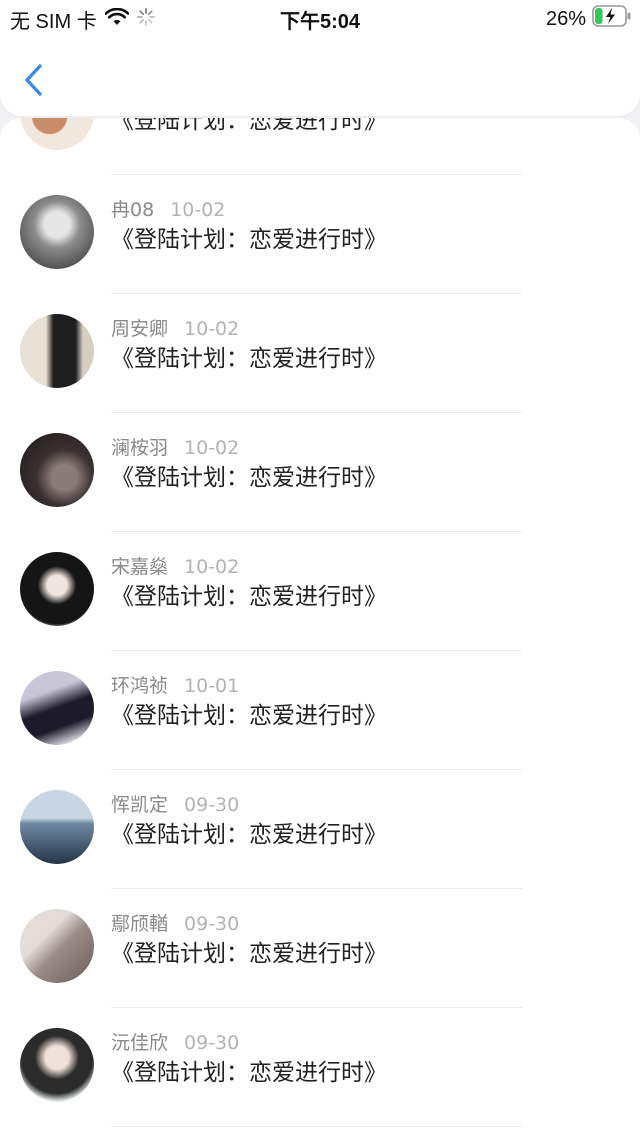 This screenshot has height=1138, width=640. Describe the element at coordinates (139, 329) in the screenshot. I see `user-name: 周安卿` at that location.